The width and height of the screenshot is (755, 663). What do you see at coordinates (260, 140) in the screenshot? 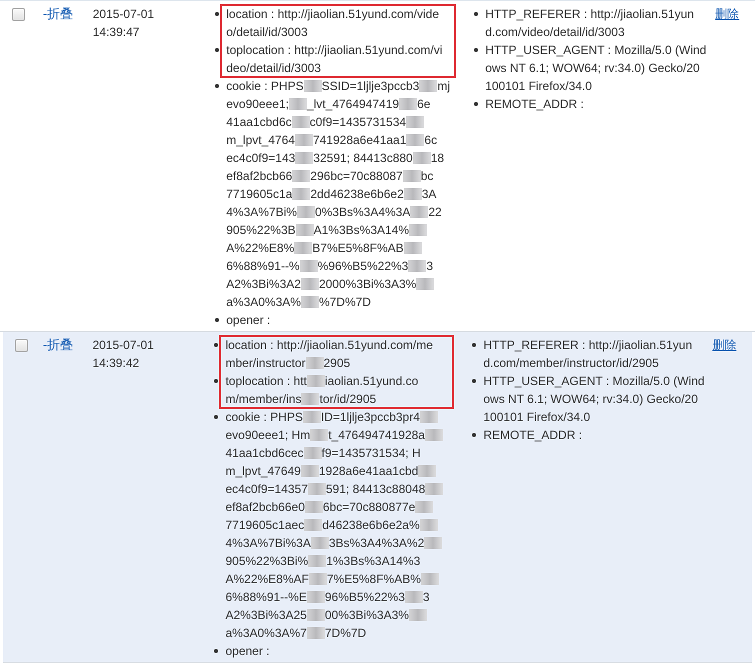
I see `log-text: m_lpvt_4764` at bounding box center [260, 140].